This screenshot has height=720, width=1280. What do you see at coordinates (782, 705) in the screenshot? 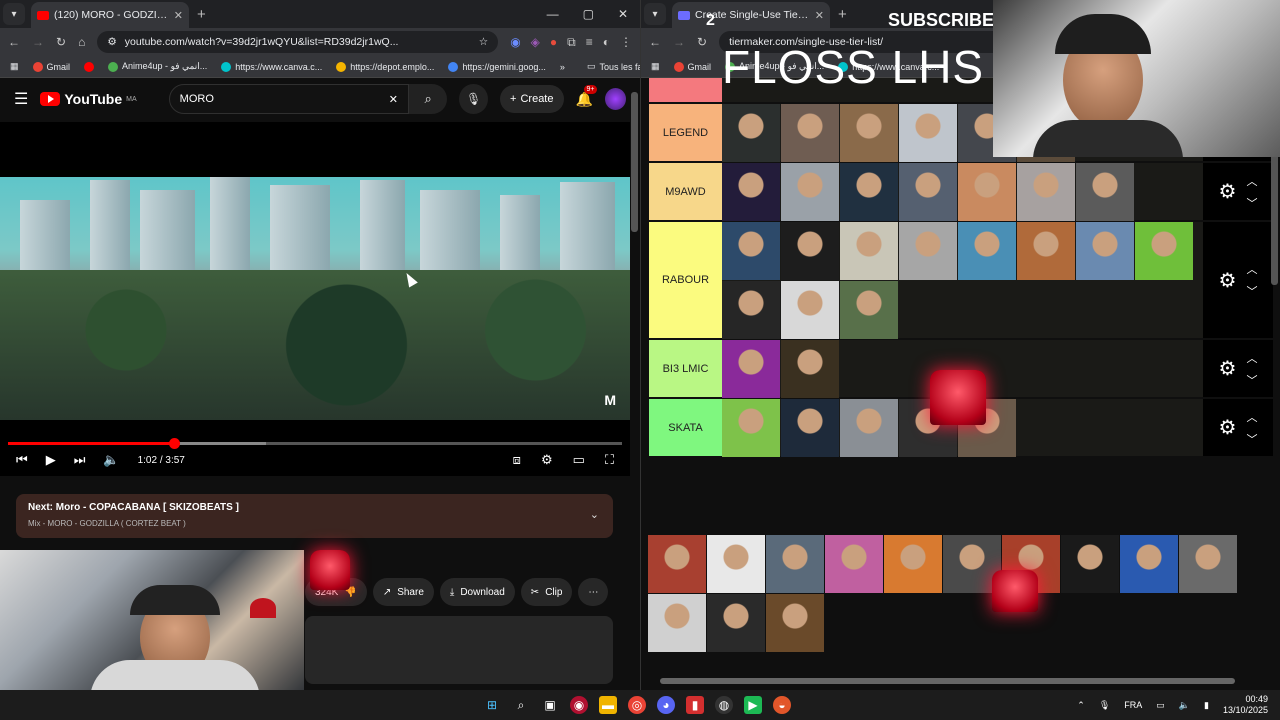
I see `app-icon: ◒` at bounding box center [782, 705].